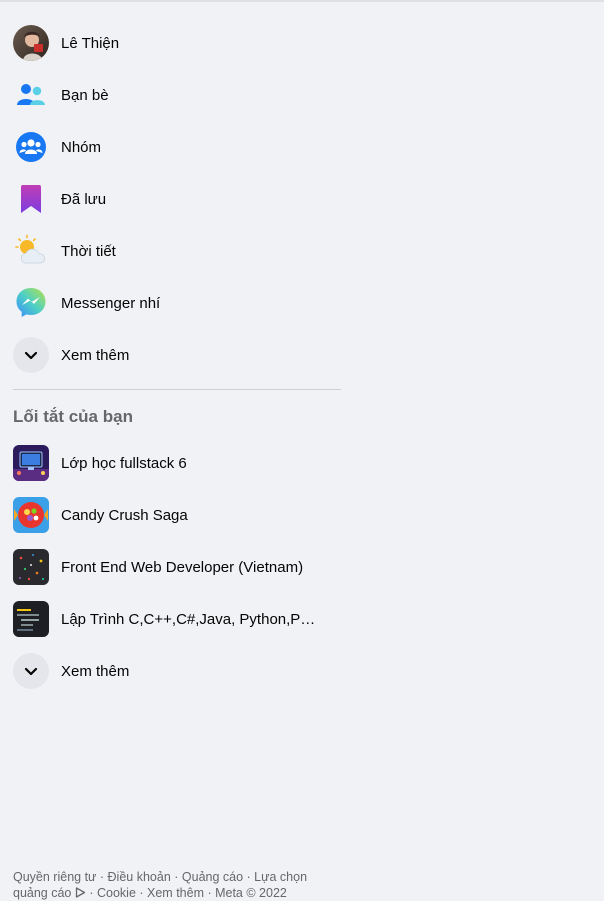  I want to click on friends-icon, so click(31, 95).